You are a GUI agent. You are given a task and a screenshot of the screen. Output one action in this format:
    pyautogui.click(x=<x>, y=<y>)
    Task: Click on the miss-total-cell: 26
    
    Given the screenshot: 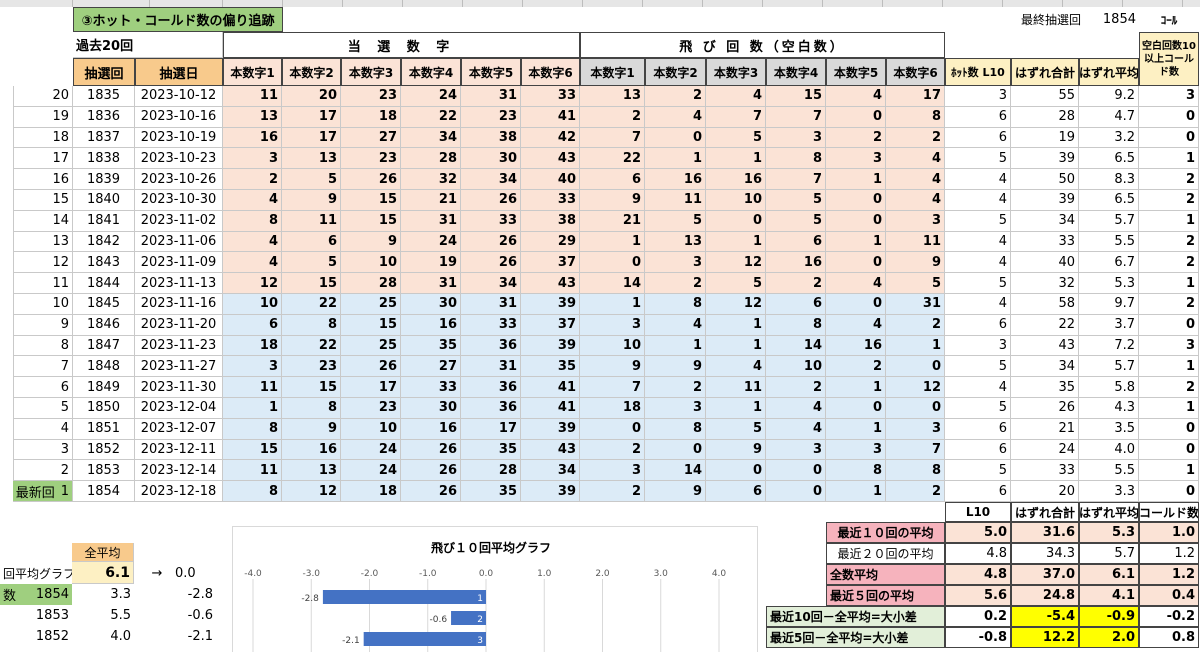 What is the action you would take?
    pyautogui.click(x=1045, y=408)
    